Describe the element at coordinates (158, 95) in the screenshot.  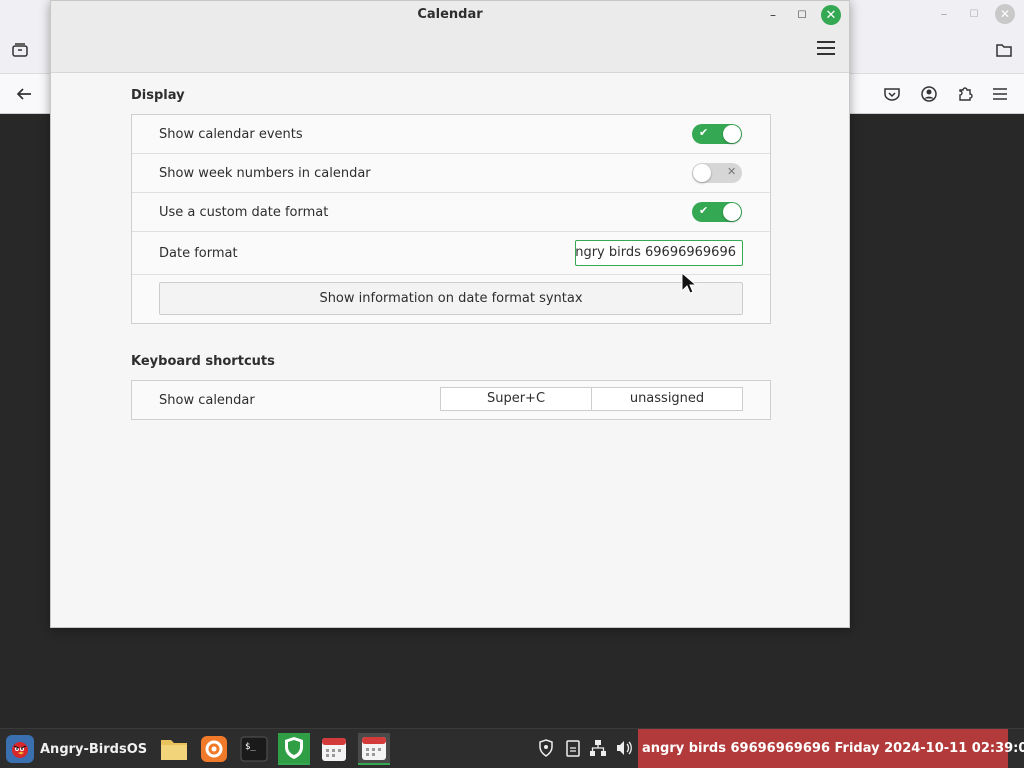
I see `display-section-title: Display` at that location.